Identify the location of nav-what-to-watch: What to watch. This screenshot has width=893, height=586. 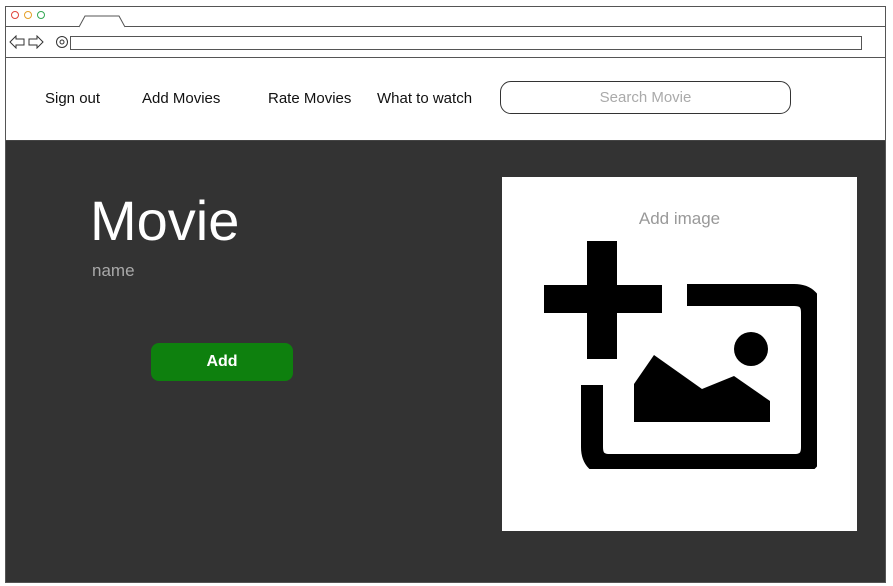
(424, 98).